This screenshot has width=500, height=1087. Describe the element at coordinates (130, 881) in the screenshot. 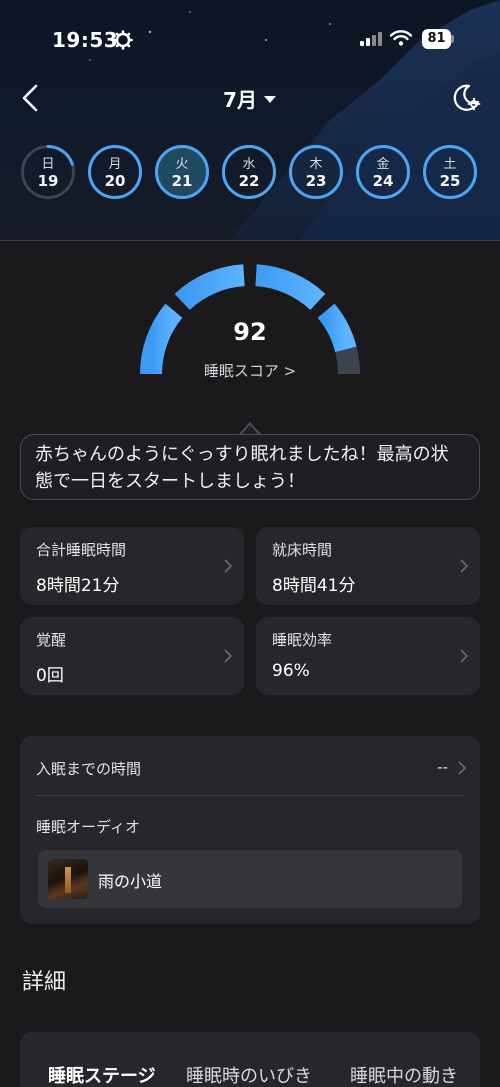

I see `audio-track-name: 雨の小道` at that location.